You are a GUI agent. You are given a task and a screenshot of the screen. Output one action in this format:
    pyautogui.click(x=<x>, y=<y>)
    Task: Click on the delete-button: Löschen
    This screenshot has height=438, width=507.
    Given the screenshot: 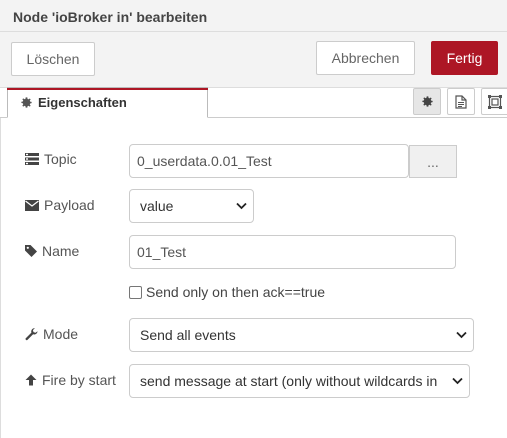 What is the action you would take?
    pyautogui.click(x=53, y=59)
    